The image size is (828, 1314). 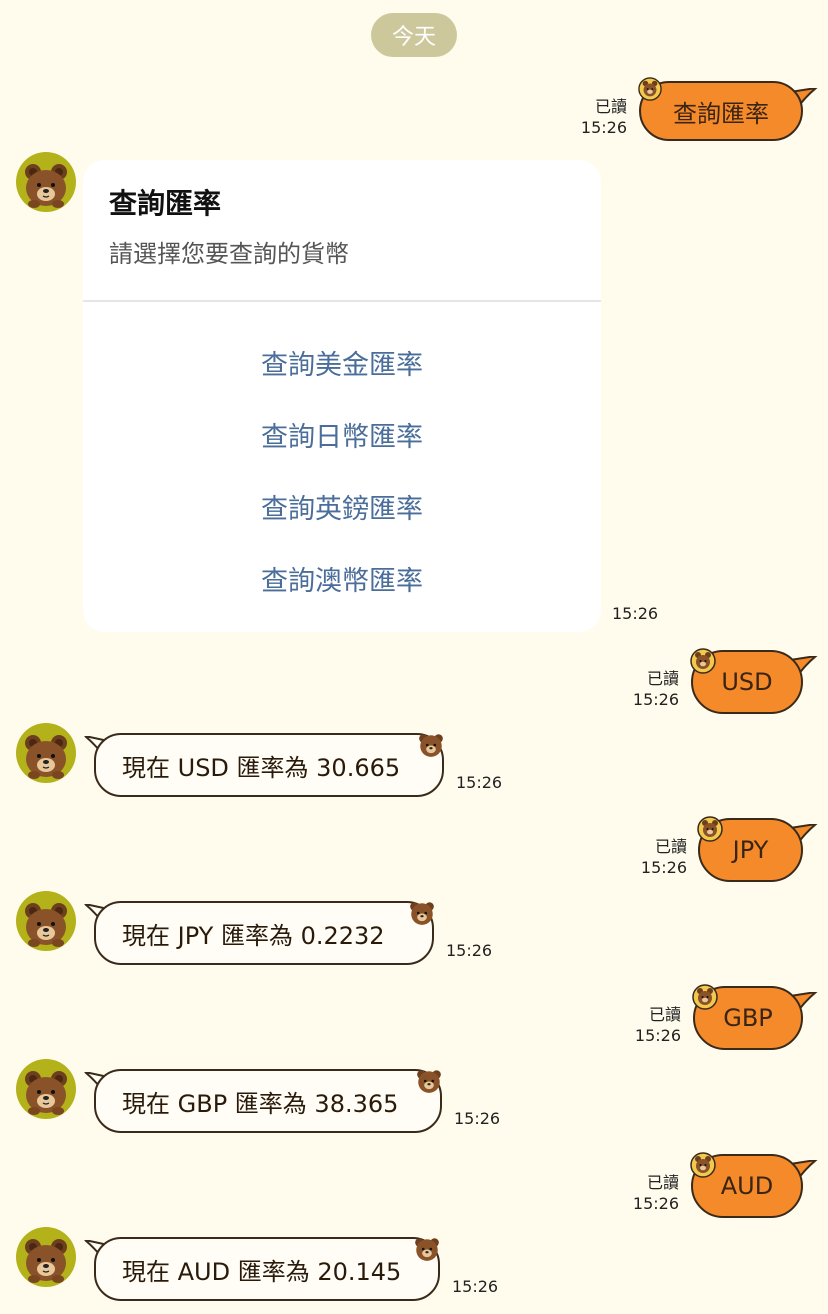 I want to click on message-text: JPY, so click(x=750, y=850).